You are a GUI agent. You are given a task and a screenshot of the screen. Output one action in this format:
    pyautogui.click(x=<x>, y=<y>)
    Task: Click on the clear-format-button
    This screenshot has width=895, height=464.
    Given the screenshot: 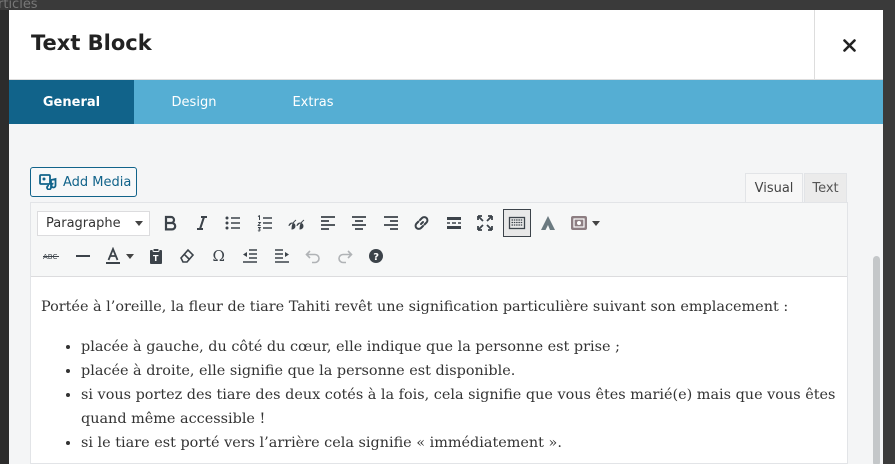 What is the action you would take?
    pyautogui.click(x=187, y=256)
    